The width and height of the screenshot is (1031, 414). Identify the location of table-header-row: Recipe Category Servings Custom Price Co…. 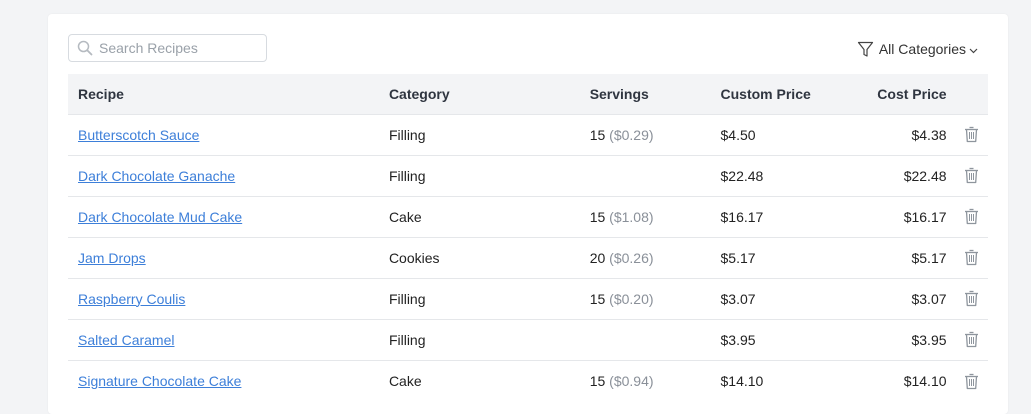
(528, 94).